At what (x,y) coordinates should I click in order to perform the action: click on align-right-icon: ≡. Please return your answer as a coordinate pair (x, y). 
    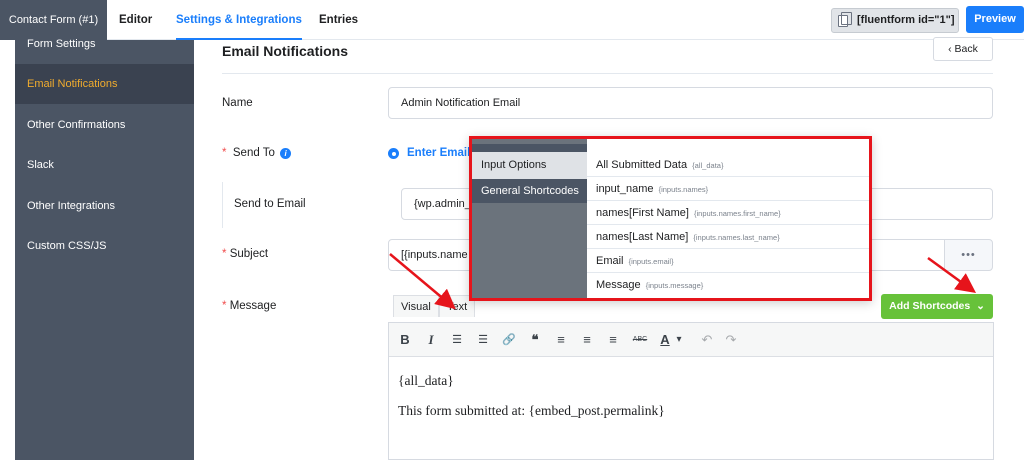
    Looking at the image, I should click on (613, 340).